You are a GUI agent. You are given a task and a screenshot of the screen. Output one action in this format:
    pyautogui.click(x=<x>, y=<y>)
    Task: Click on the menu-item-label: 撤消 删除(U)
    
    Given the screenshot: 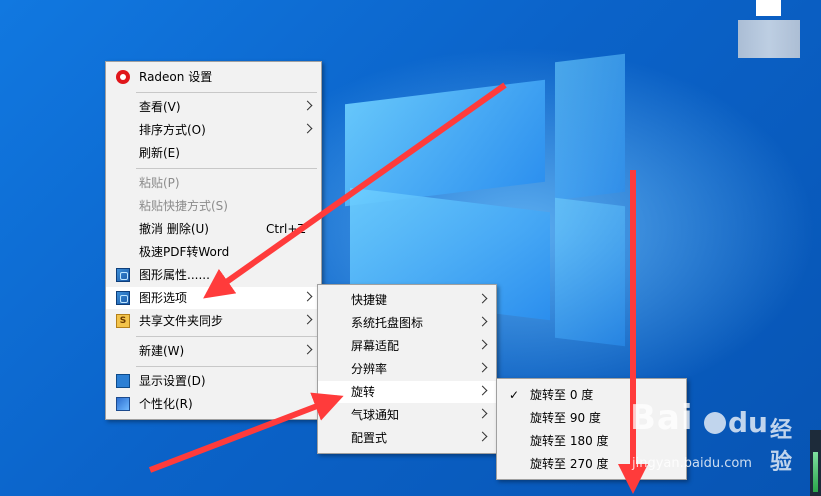 What is the action you would take?
    pyautogui.click(x=174, y=229)
    